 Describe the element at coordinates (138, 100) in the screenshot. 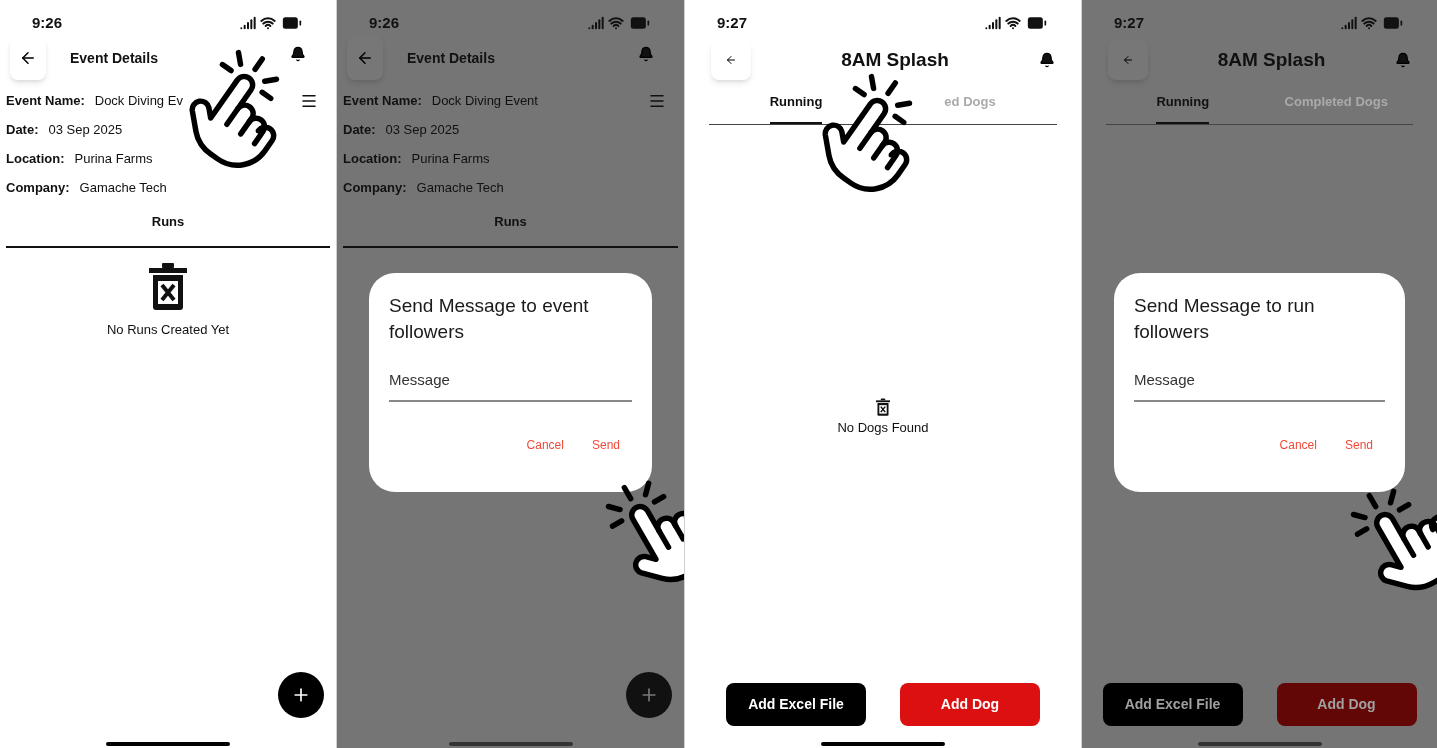

I see `field-value: Dock Diving Ev` at that location.